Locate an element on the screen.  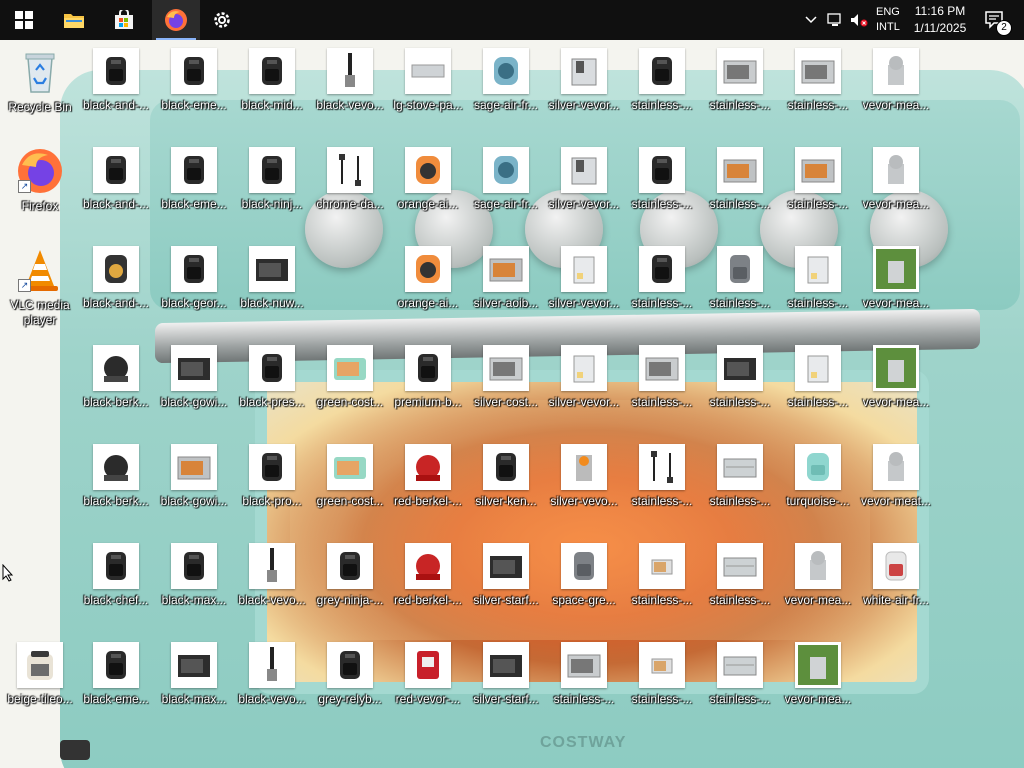
action-center-button: 2 is located at coordinates (995, 20).